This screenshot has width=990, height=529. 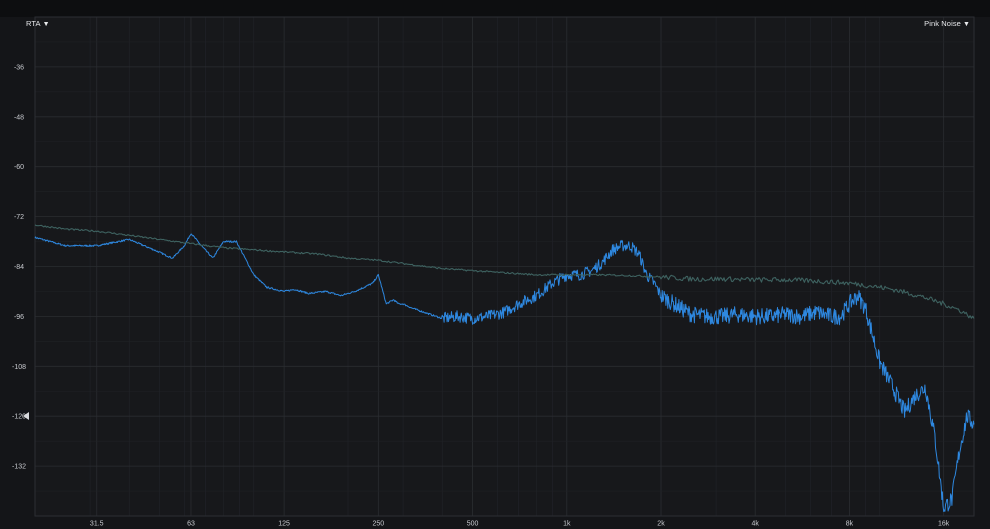 I want to click on rta-mode-dropdown: RTA ▼, so click(x=38, y=23).